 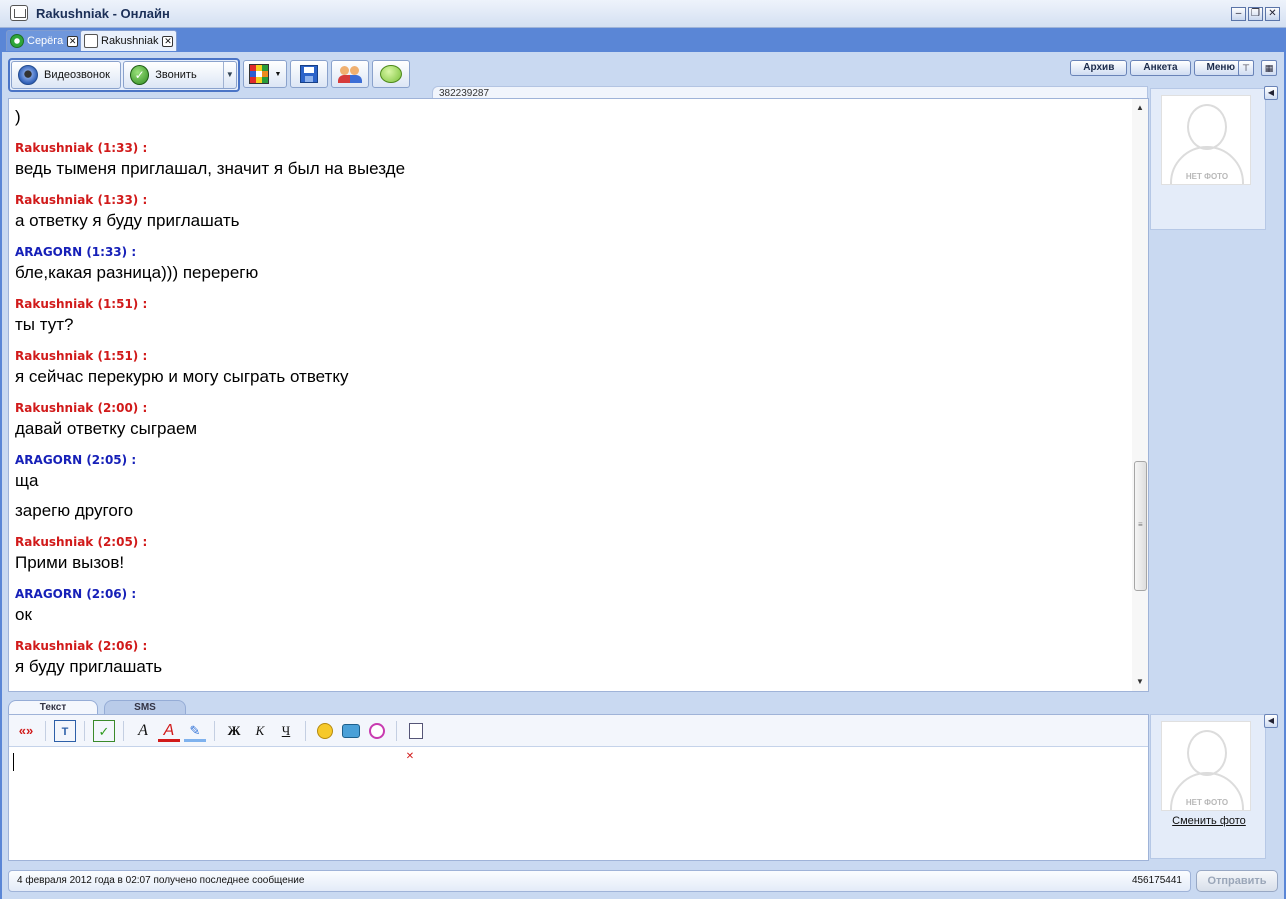 I want to click on message-author: Rakushniak (2:00) :, so click(x=81, y=408).